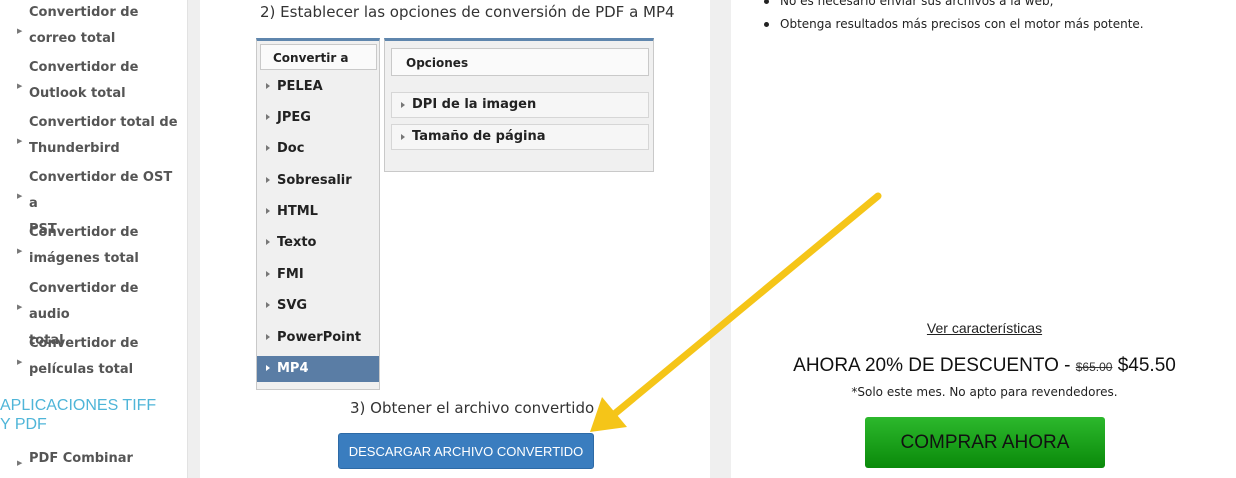 This screenshot has width=1236, height=478. What do you see at coordinates (98, 81) in the screenshot?
I see `sidebar-item-outlook-total: ▶ Convertidor de Outlook total` at bounding box center [98, 81].